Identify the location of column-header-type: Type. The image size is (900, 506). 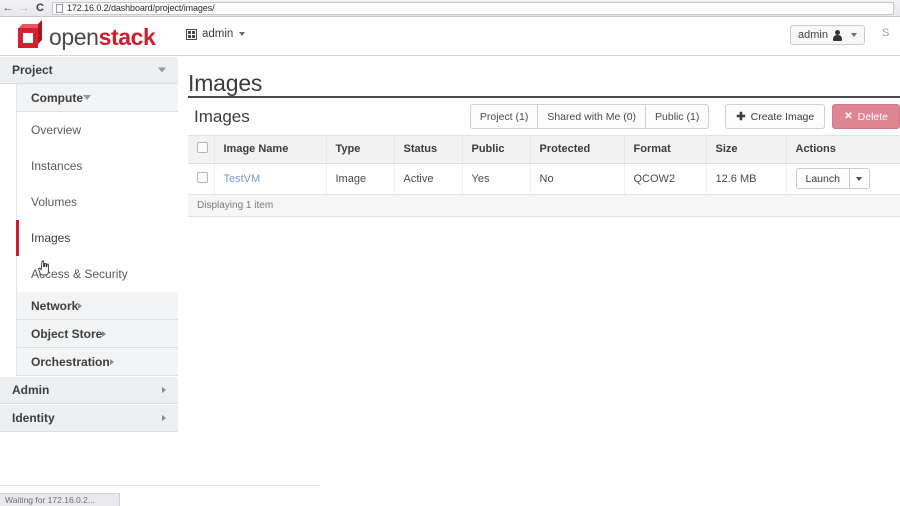
(360, 150).